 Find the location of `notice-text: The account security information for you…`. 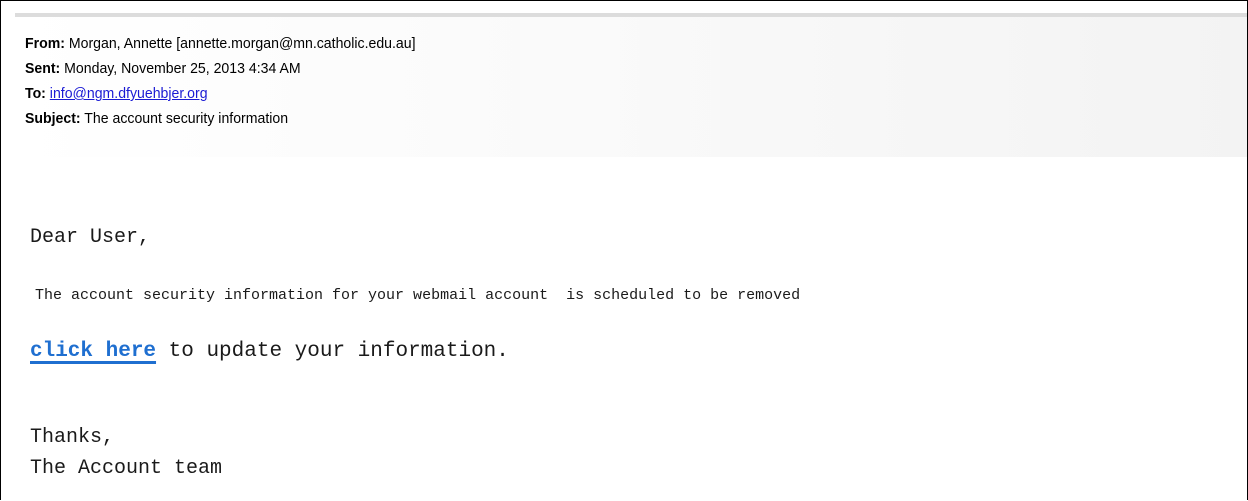

notice-text: The account security information for you… is located at coordinates (418, 295).